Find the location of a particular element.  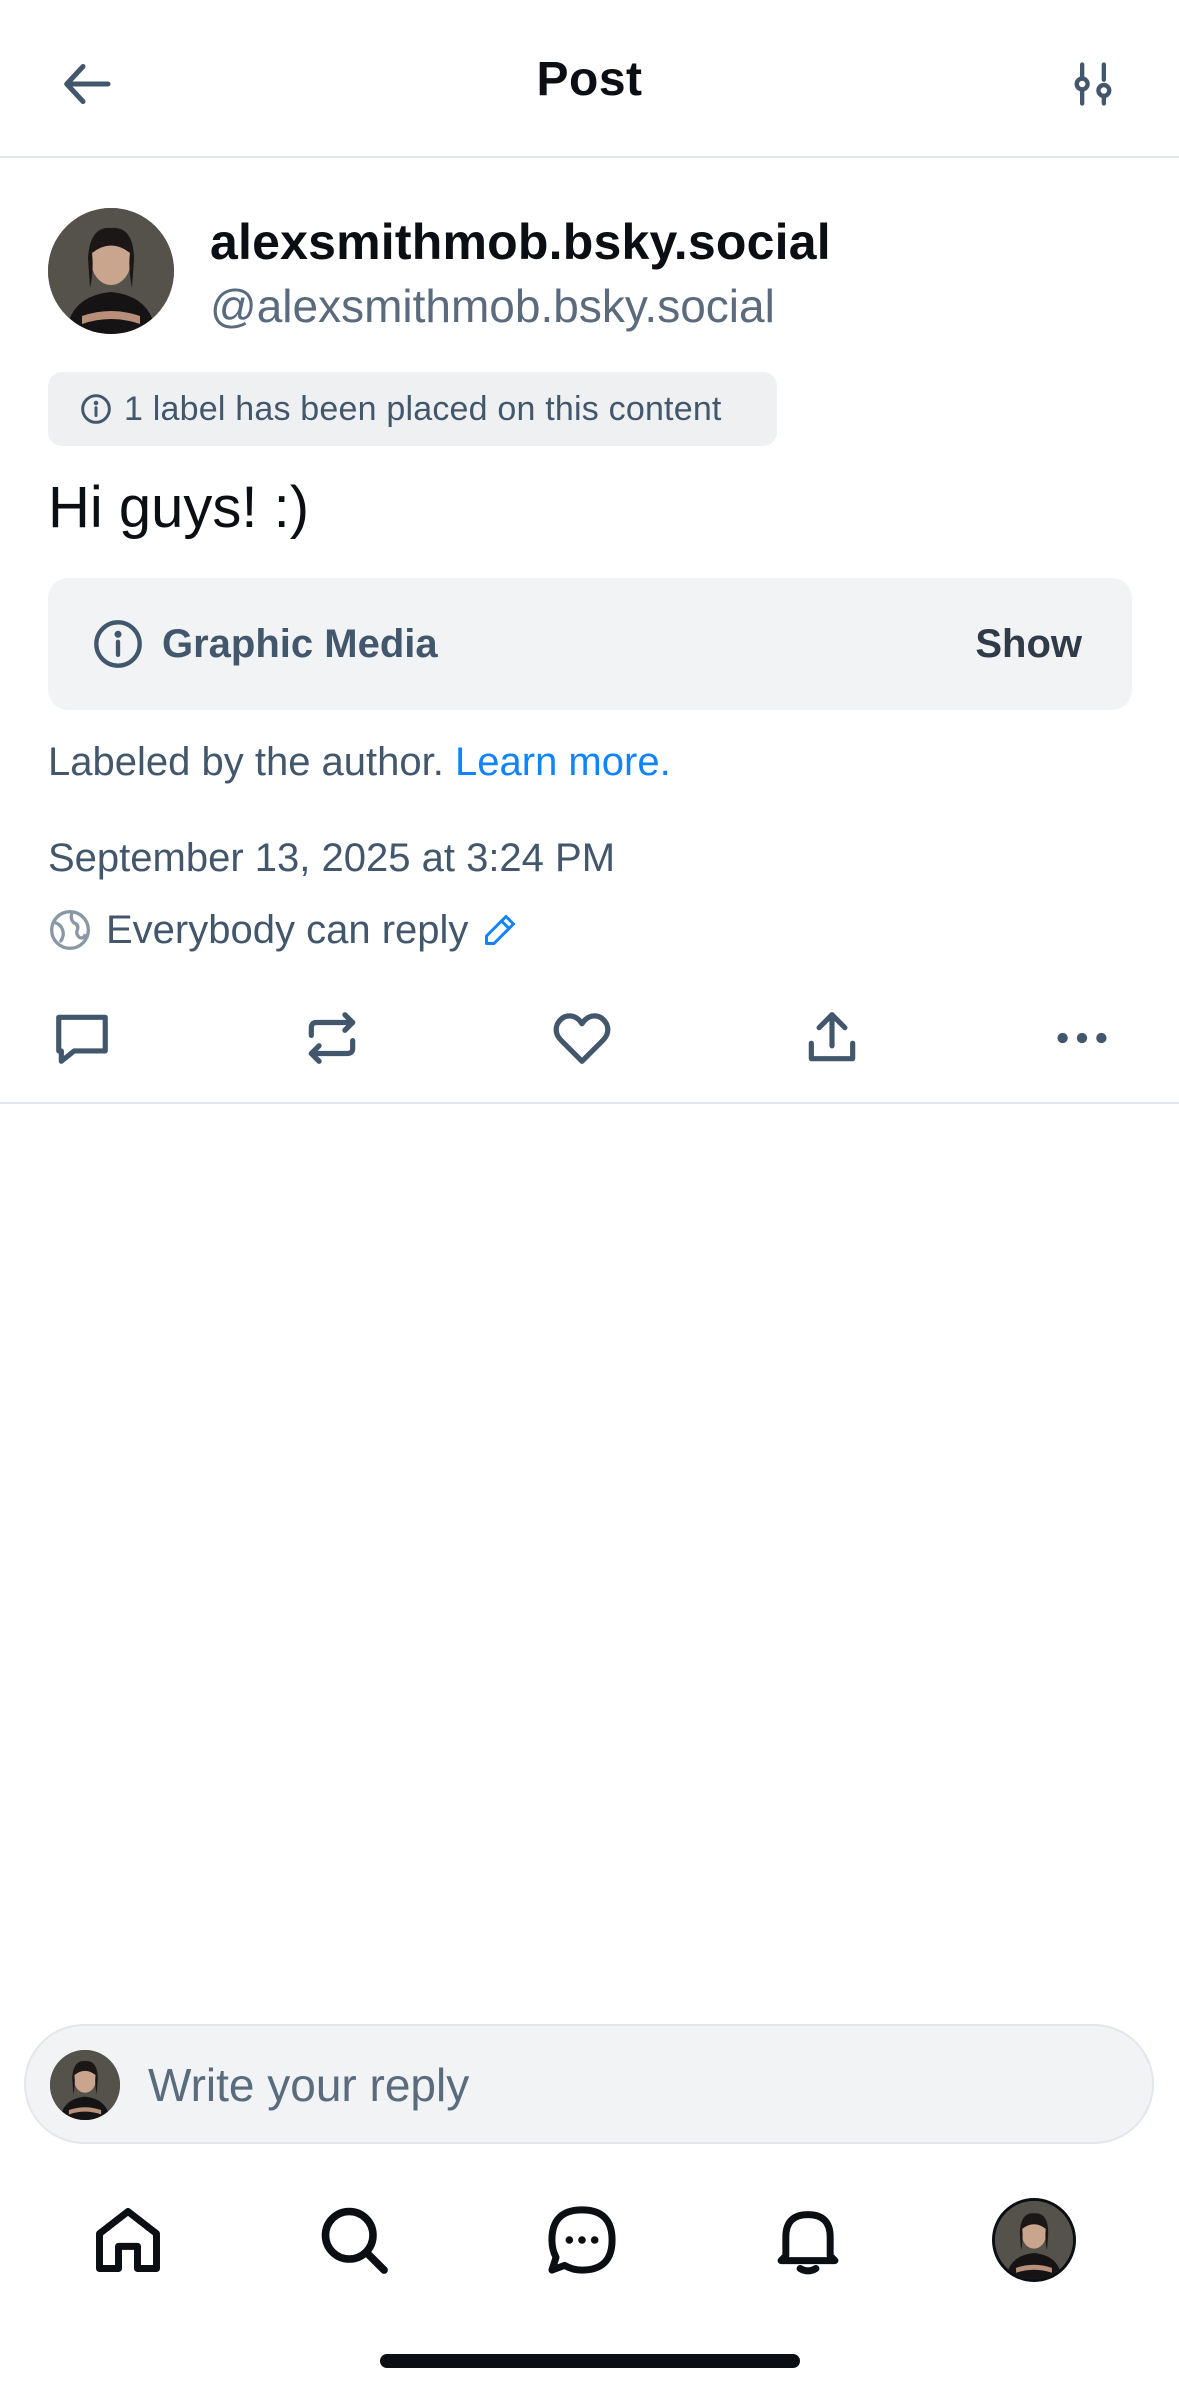

repost-button is located at coordinates (332, 1038).